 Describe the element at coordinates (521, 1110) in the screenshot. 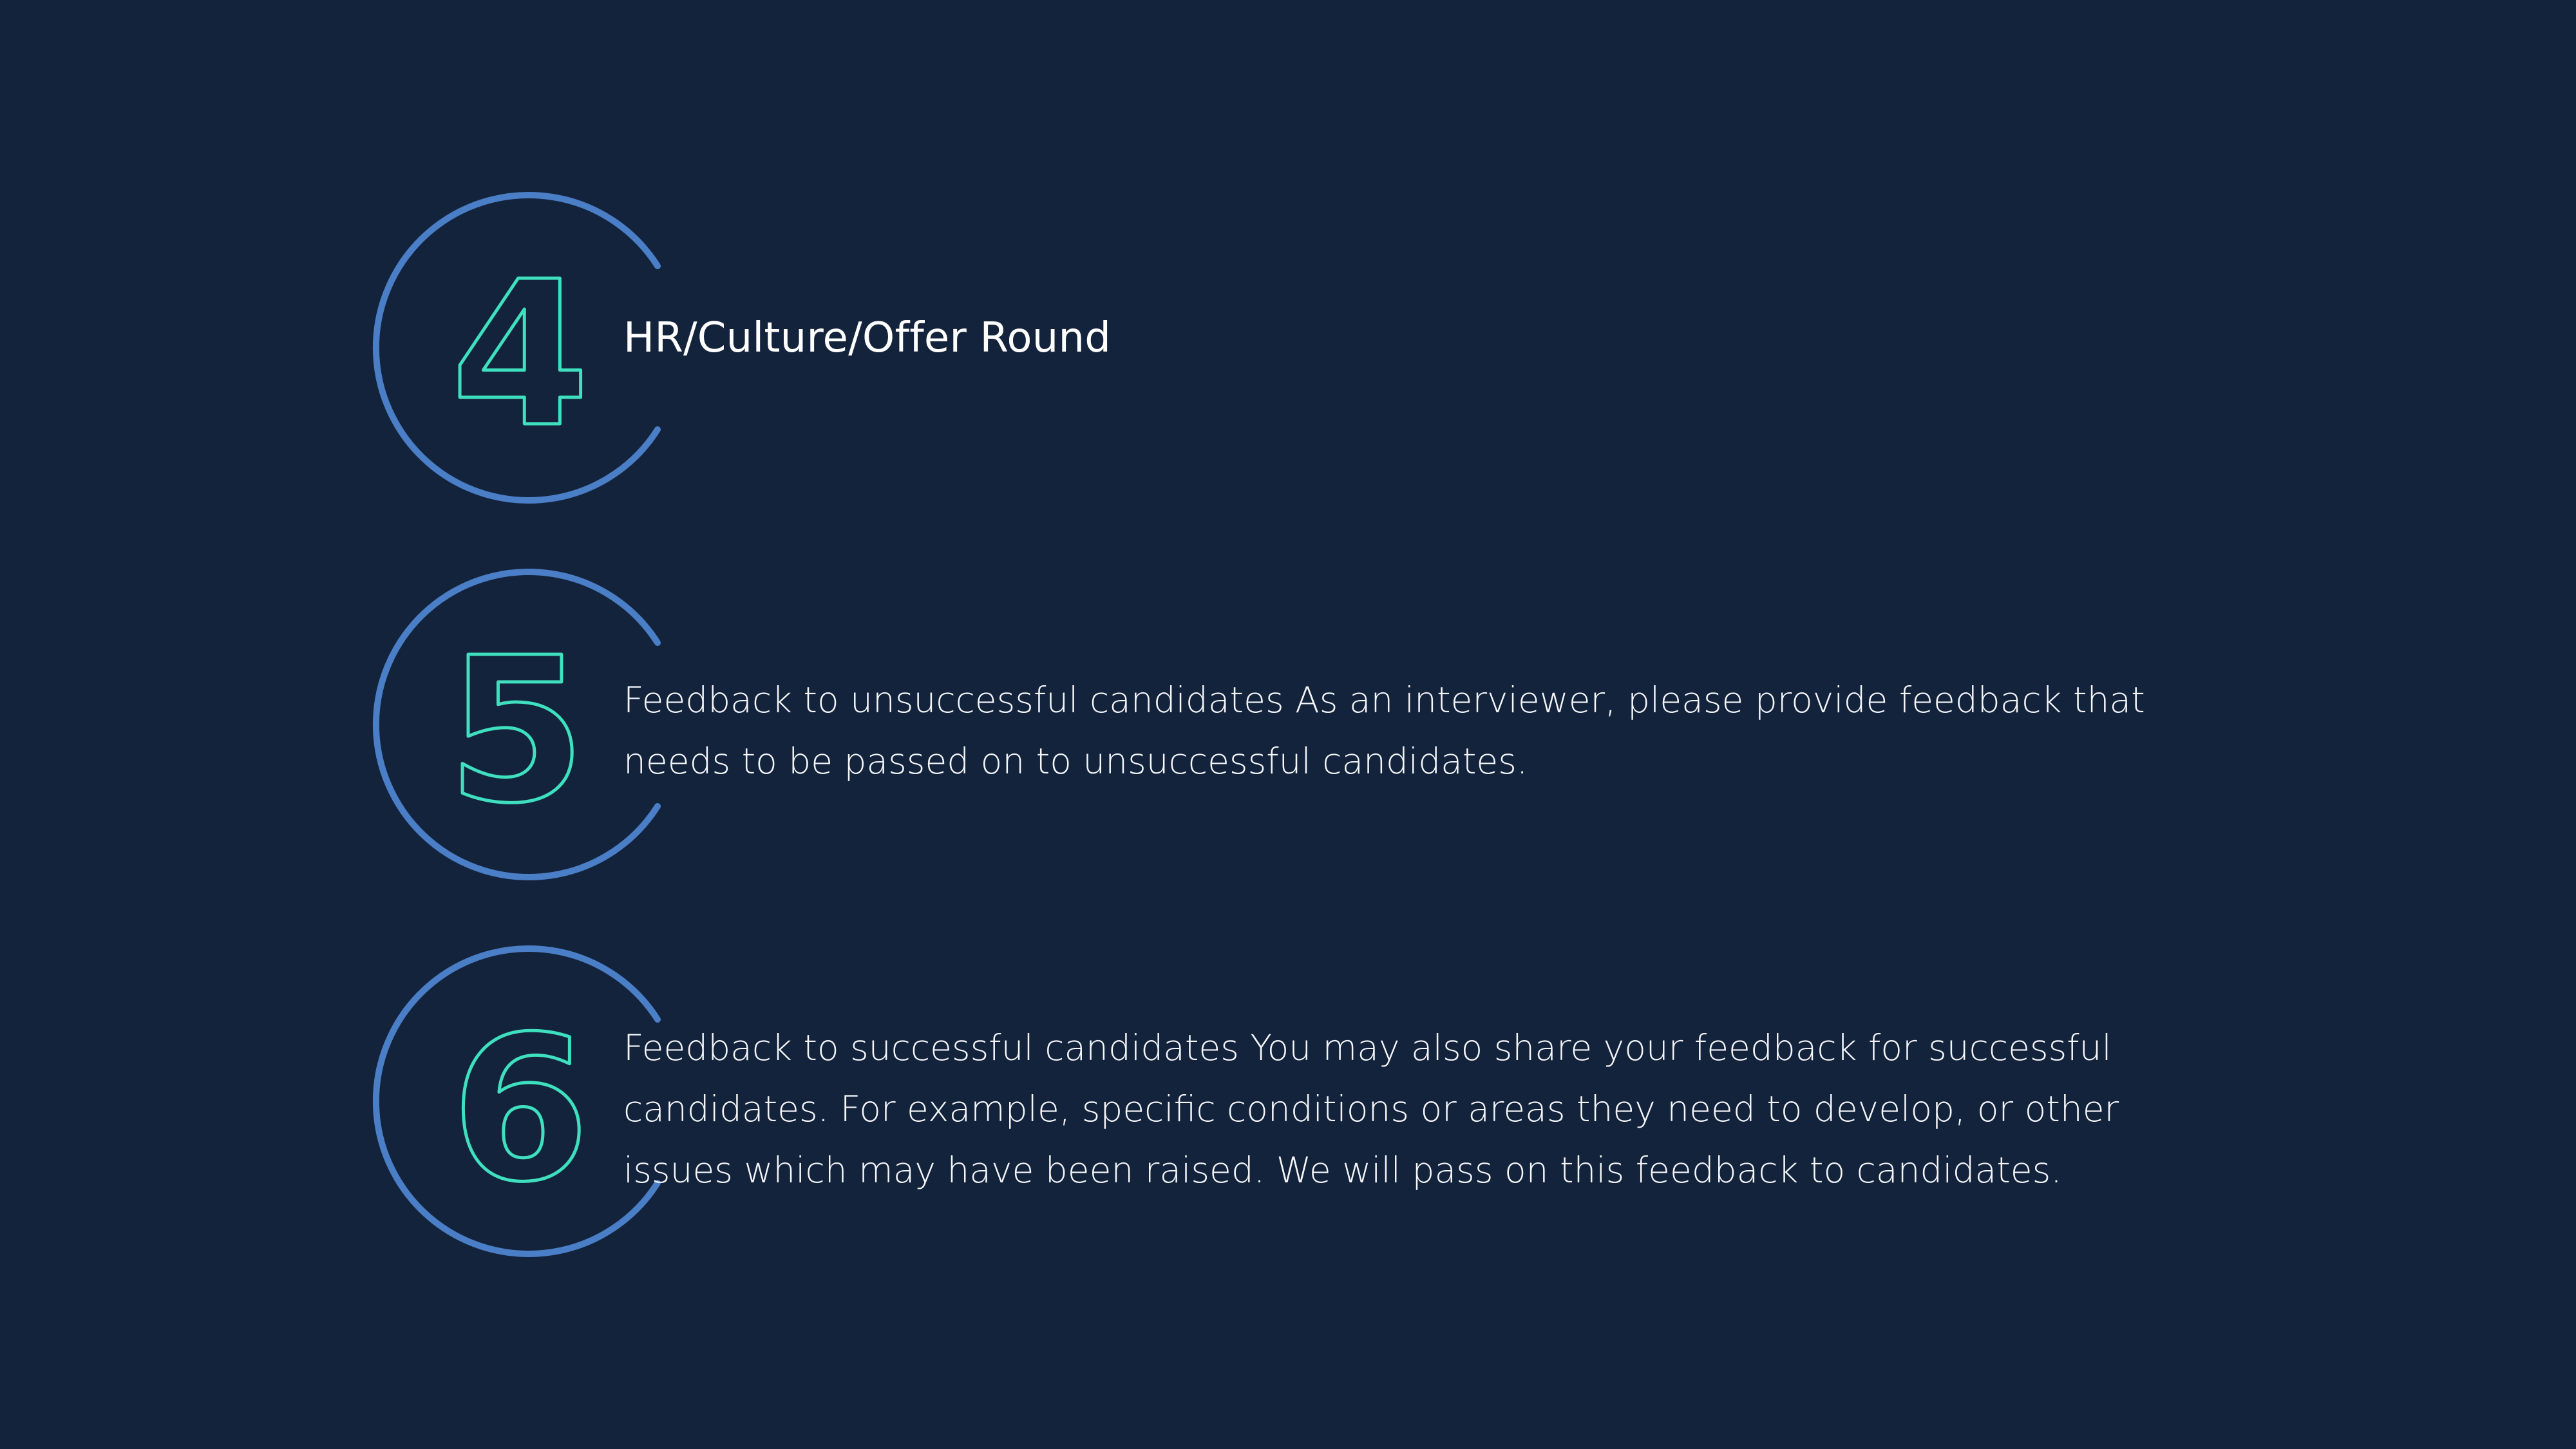

I see `step-6-number: 6` at that location.